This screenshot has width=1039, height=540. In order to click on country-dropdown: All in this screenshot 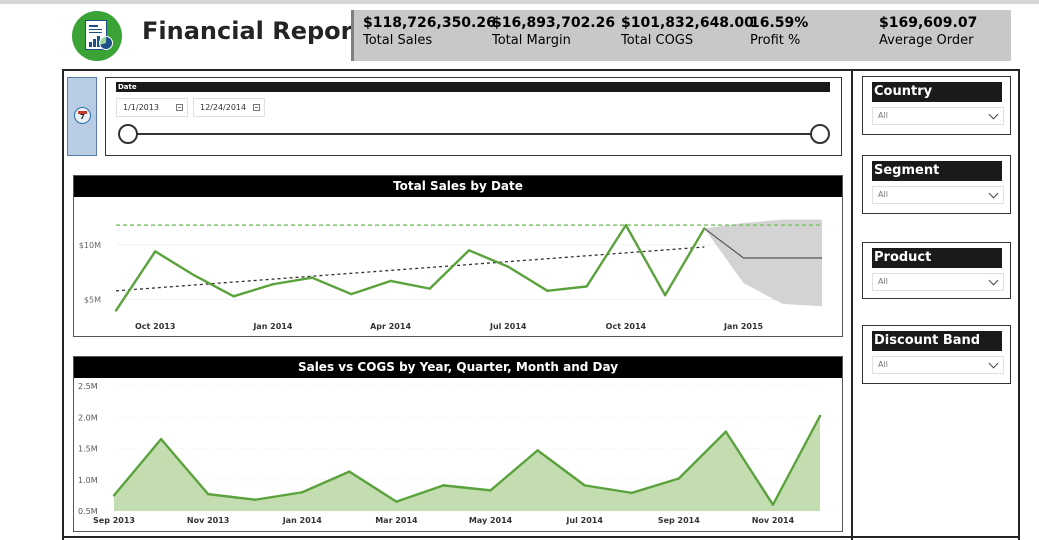, I will do `click(938, 116)`.